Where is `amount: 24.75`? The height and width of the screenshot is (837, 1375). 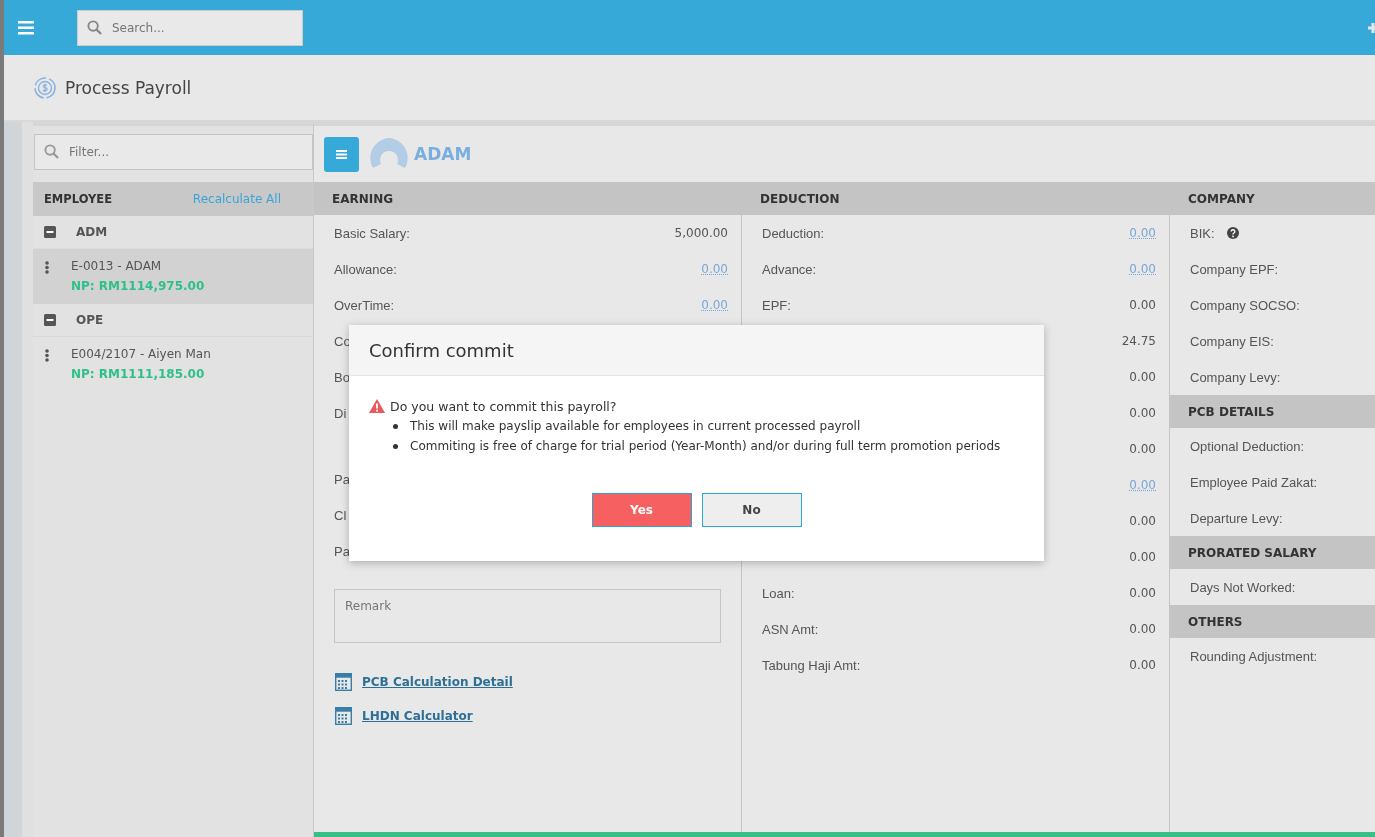 amount: 24.75 is located at coordinates (1138, 341).